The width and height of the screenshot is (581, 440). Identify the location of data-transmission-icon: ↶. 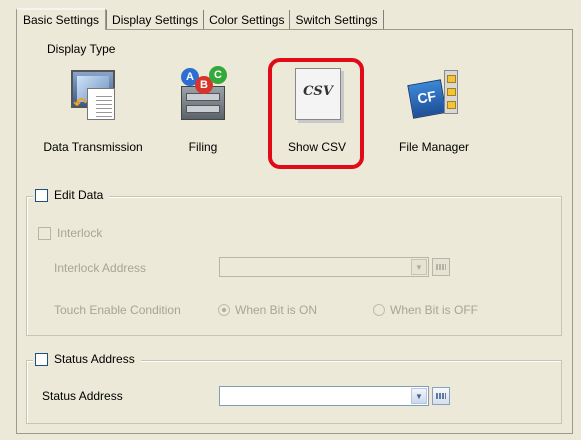
(93, 93).